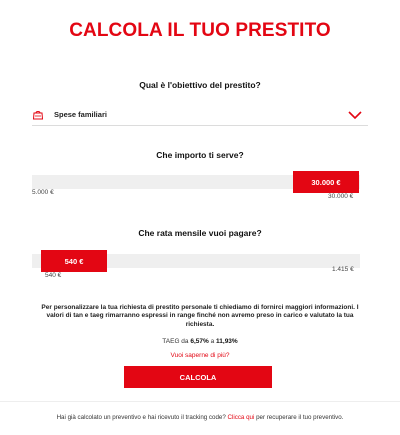 This screenshot has width=400, height=435. Describe the element at coordinates (343, 269) in the screenshot. I see `installment-max-label: 1.415 €` at that location.